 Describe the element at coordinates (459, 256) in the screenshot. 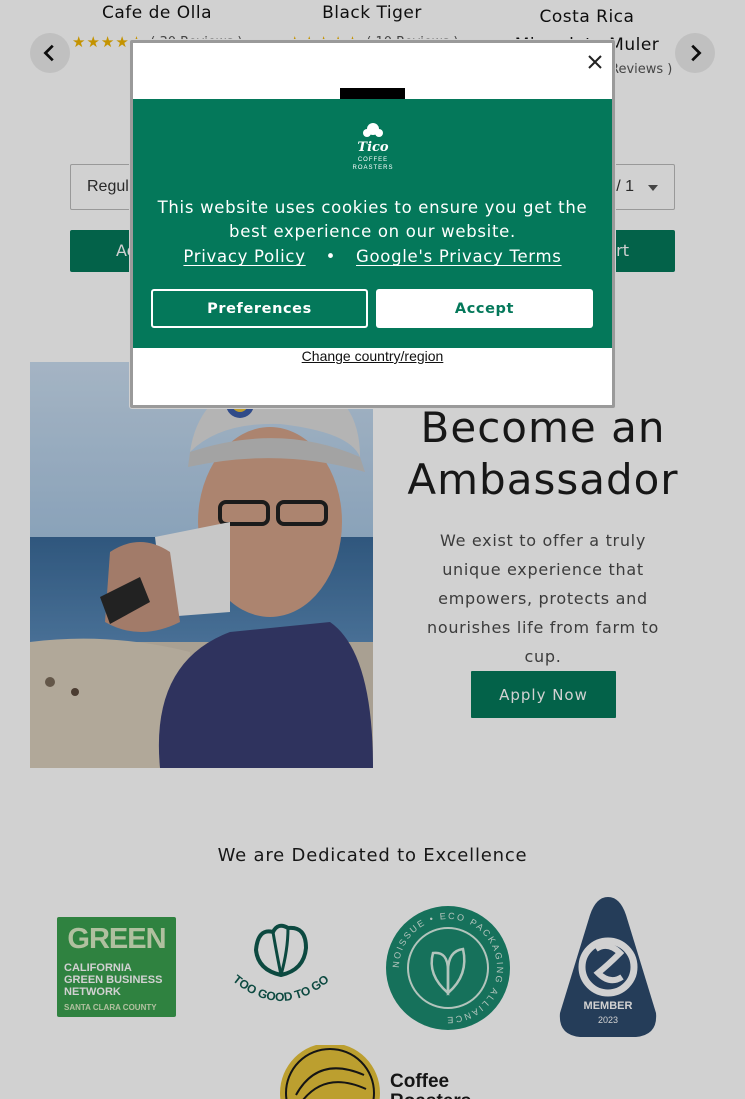

I see `google-privacy-terms-link: Google's Privacy Terms` at that location.